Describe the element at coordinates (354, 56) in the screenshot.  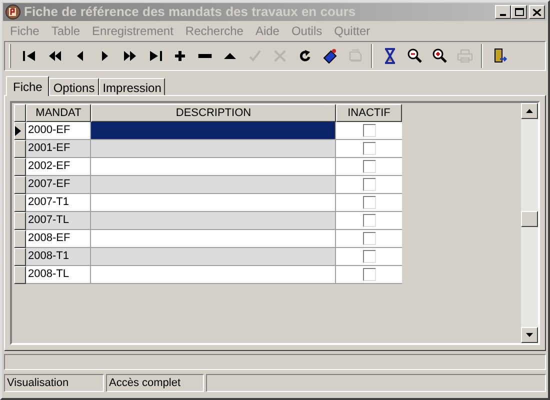
I see `goto-icon` at that location.